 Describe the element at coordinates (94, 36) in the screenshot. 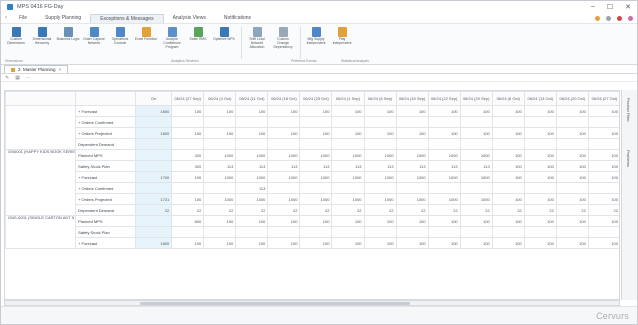

I see `ribbon-button: Order Capture Network` at that location.